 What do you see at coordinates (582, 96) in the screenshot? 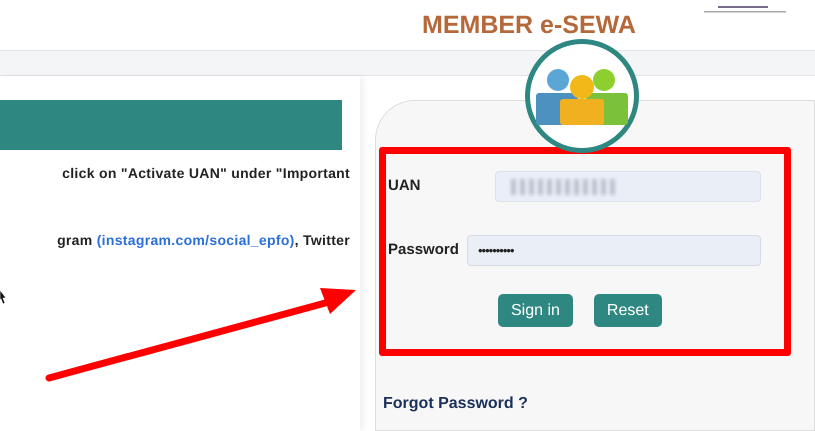
I see `people-icon` at bounding box center [582, 96].